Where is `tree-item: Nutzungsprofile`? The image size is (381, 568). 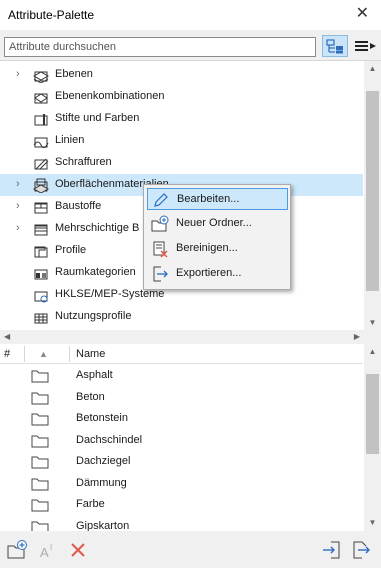 tree-item: Nutzungsprofile is located at coordinates (181, 317).